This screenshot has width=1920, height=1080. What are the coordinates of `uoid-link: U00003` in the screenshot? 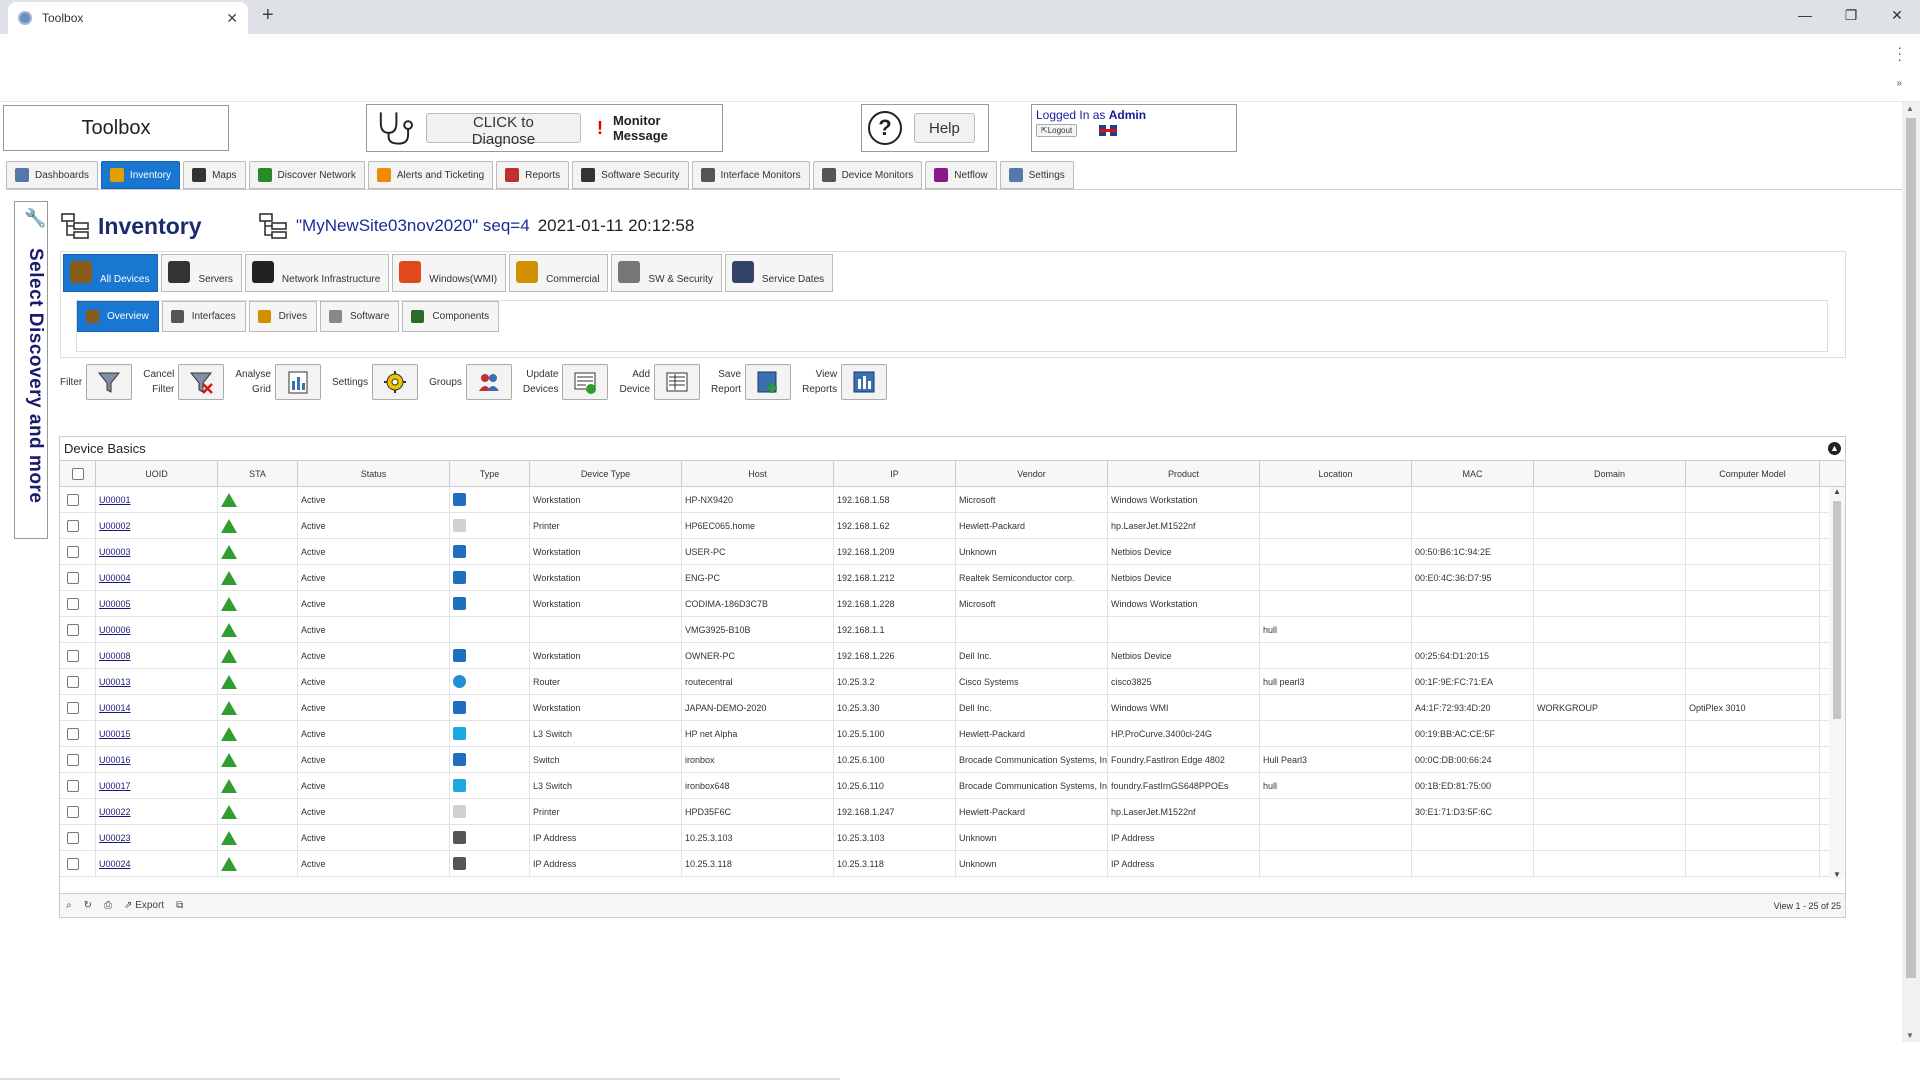 It's located at (115, 552).